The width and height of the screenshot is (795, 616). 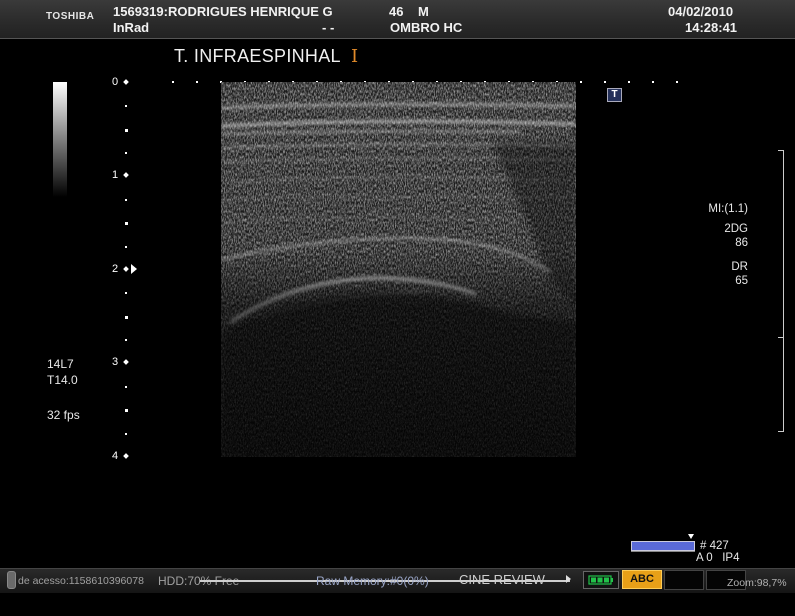 What do you see at coordinates (62, 380) in the screenshot?
I see `thermal-index-label: T14.0` at bounding box center [62, 380].